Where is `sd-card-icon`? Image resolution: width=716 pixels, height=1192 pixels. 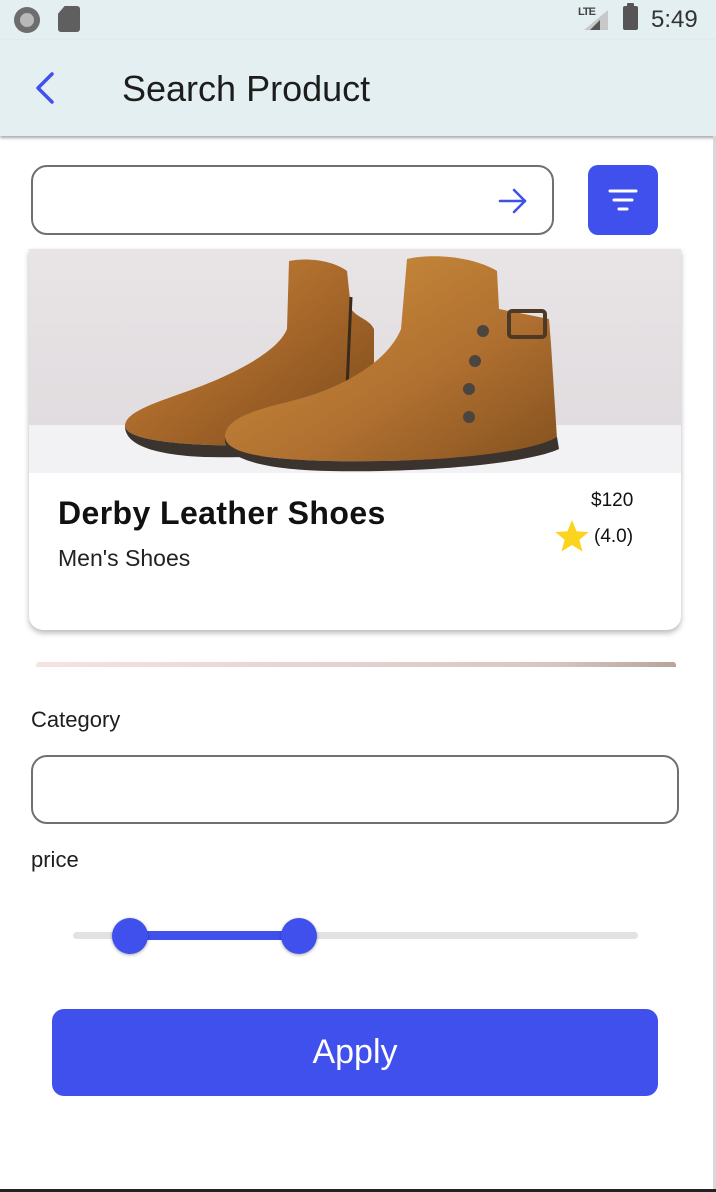
sd-card-icon is located at coordinates (69, 19).